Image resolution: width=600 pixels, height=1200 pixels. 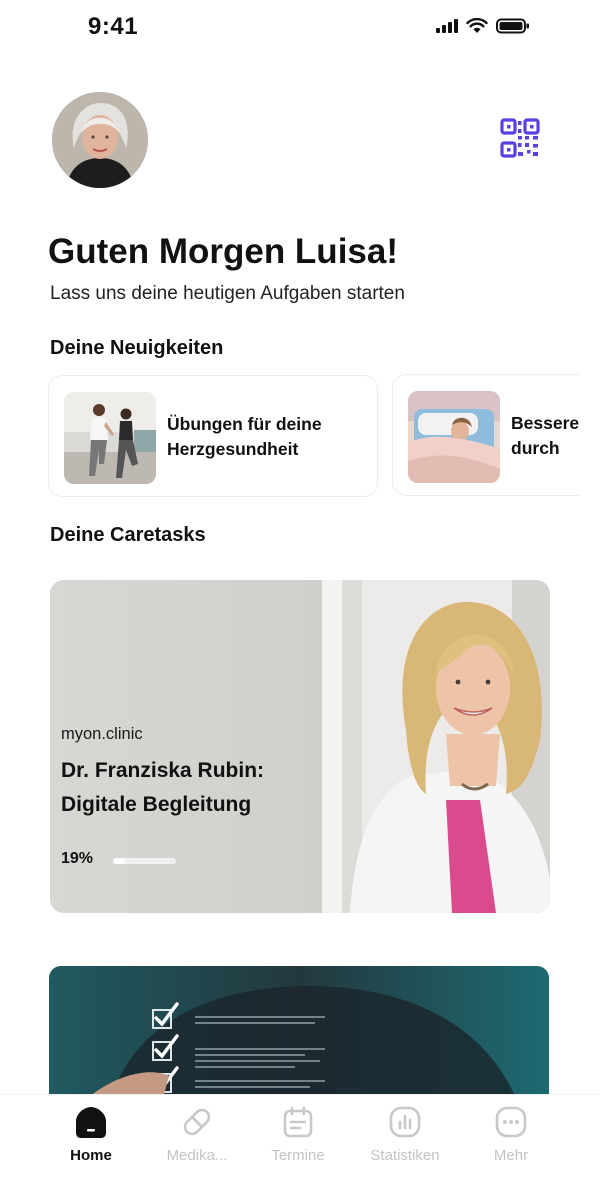 I want to click on avatar-photo, so click(x=100, y=140).